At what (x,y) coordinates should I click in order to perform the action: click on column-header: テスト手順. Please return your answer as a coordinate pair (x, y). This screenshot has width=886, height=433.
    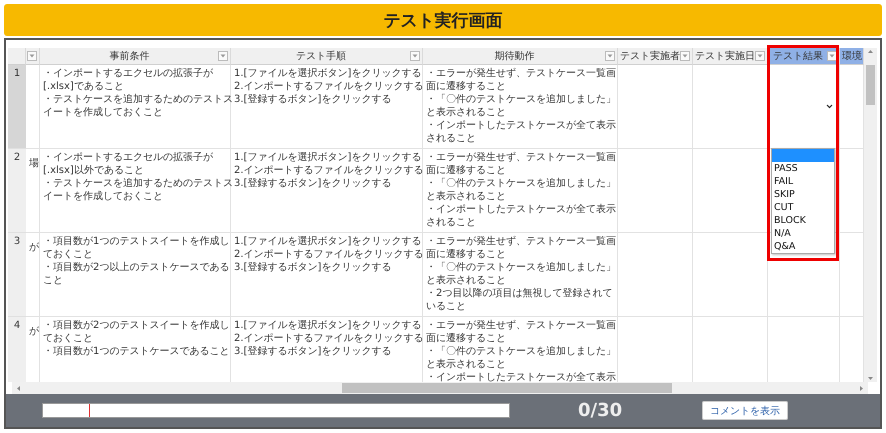
    Looking at the image, I should click on (327, 56).